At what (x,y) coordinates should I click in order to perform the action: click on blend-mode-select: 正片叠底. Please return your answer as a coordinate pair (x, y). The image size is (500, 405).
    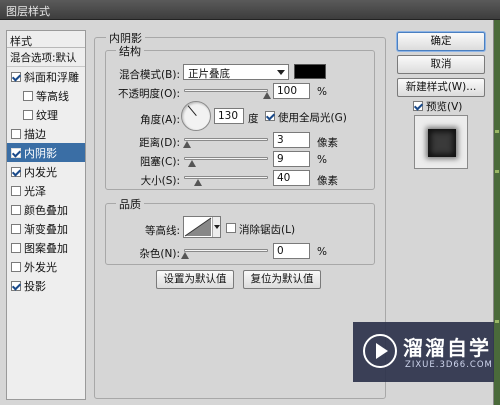
    Looking at the image, I should click on (236, 72).